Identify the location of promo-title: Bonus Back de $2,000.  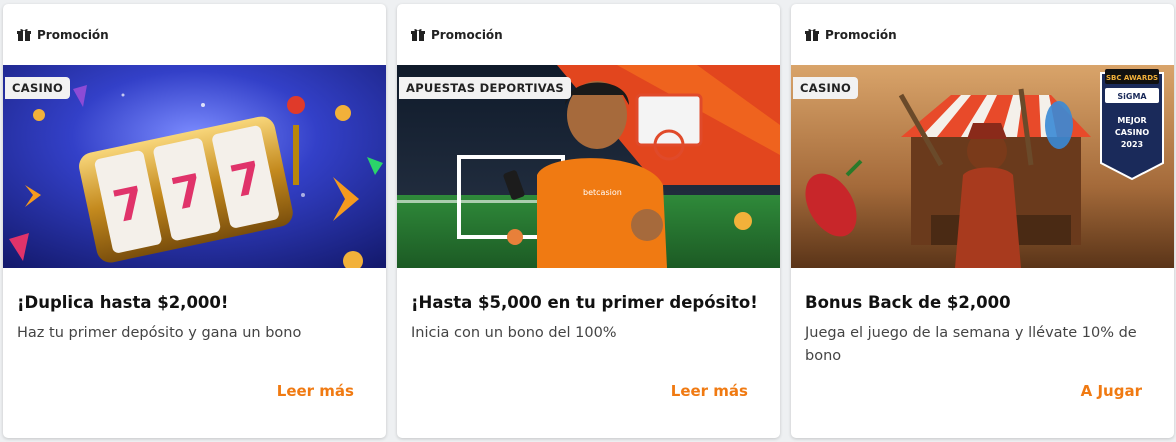
(908, 302).